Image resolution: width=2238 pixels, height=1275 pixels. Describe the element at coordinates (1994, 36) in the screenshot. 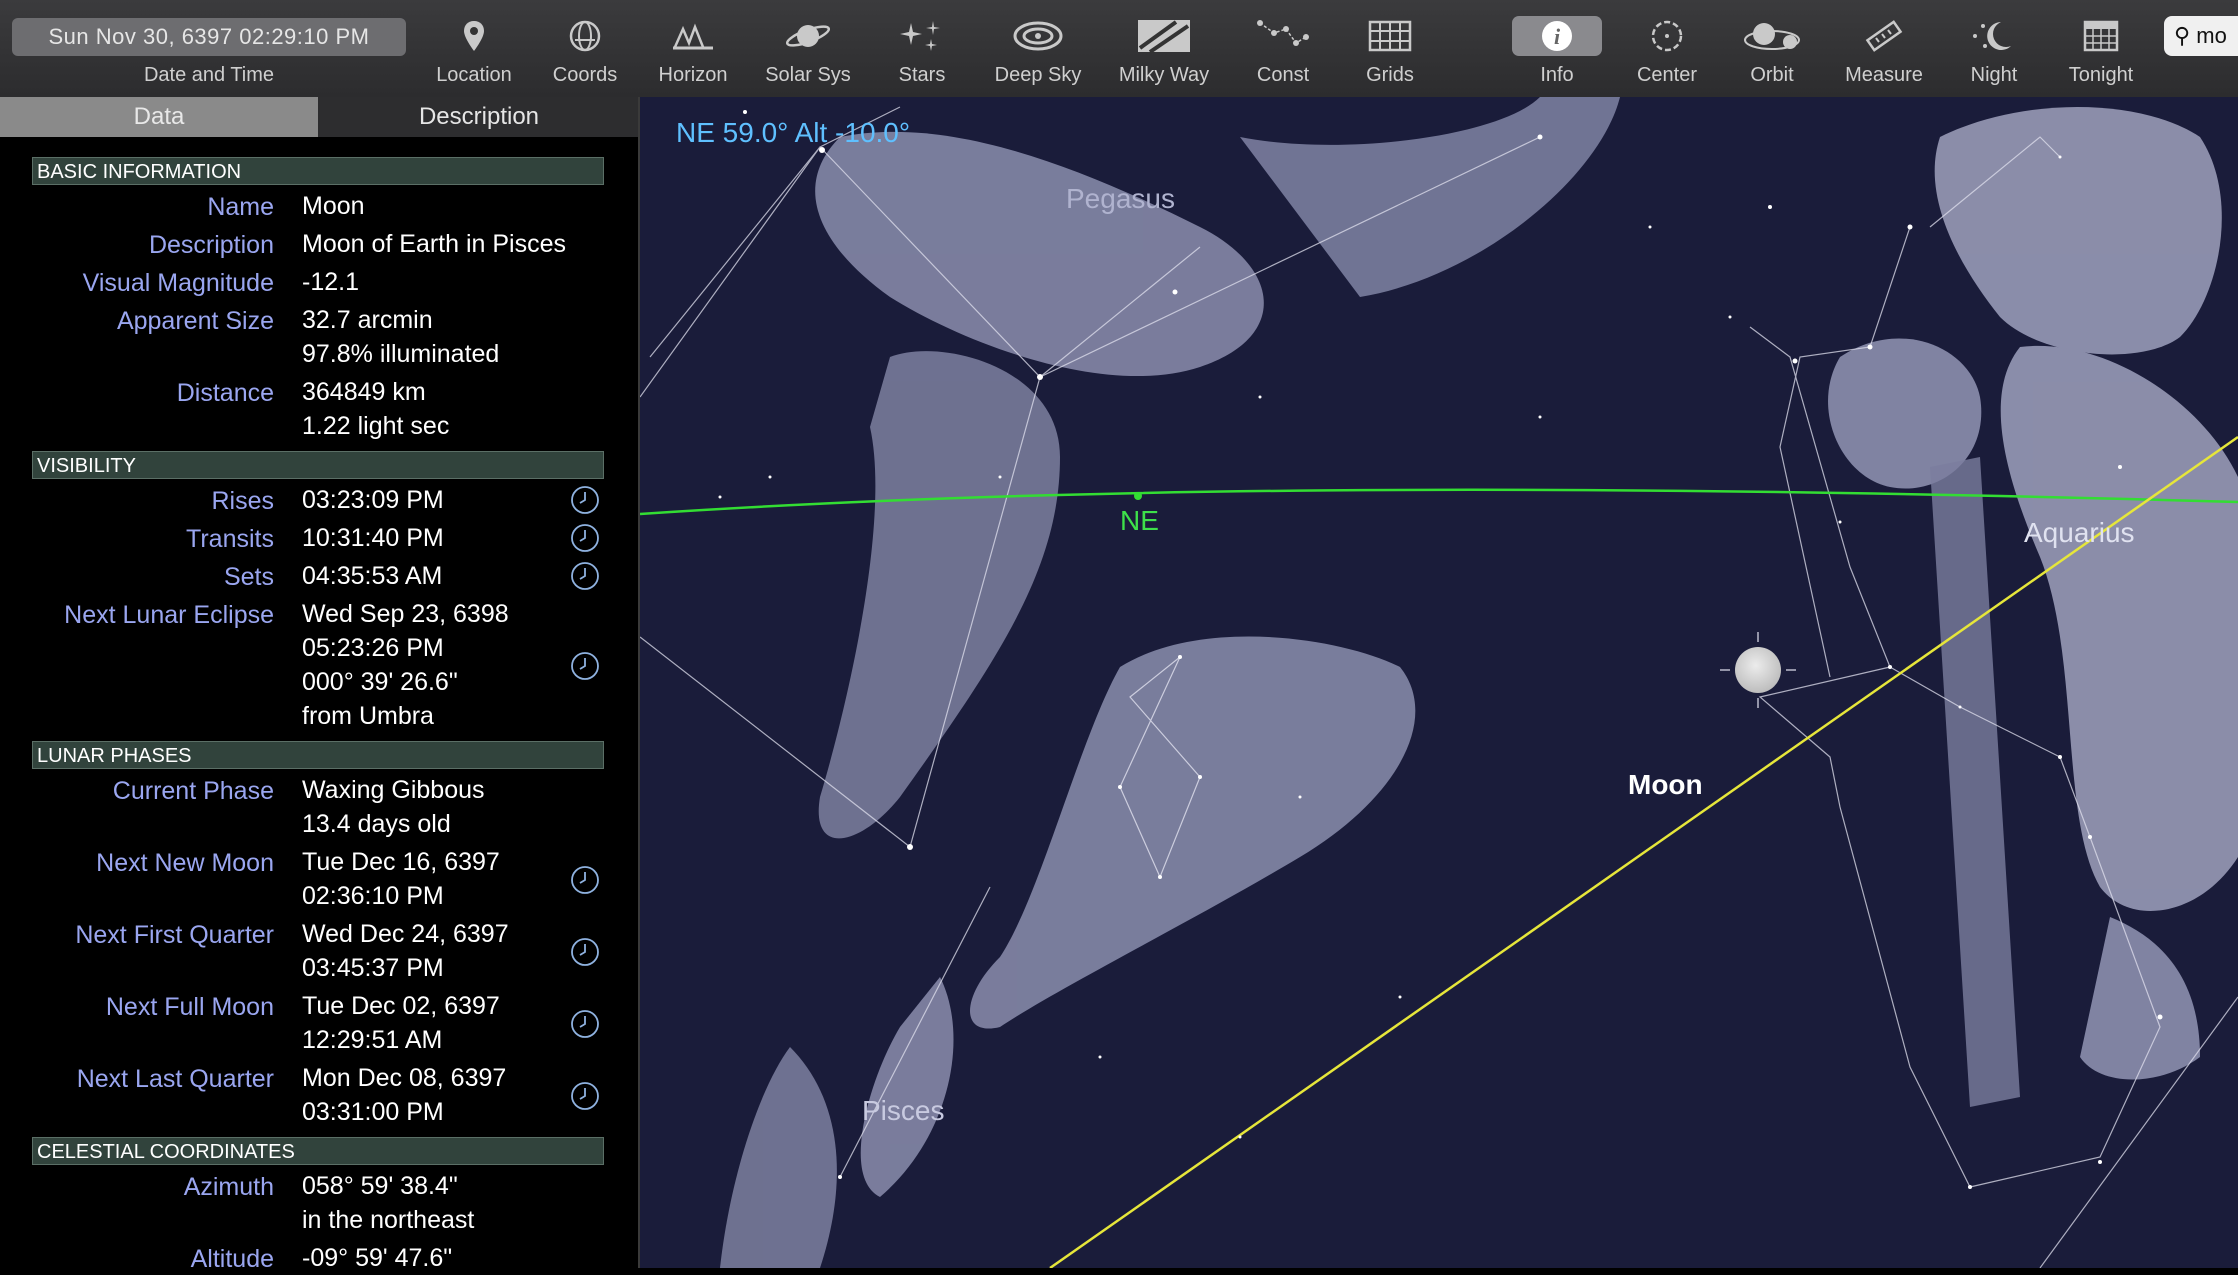

I see `moon-icon` at that location.